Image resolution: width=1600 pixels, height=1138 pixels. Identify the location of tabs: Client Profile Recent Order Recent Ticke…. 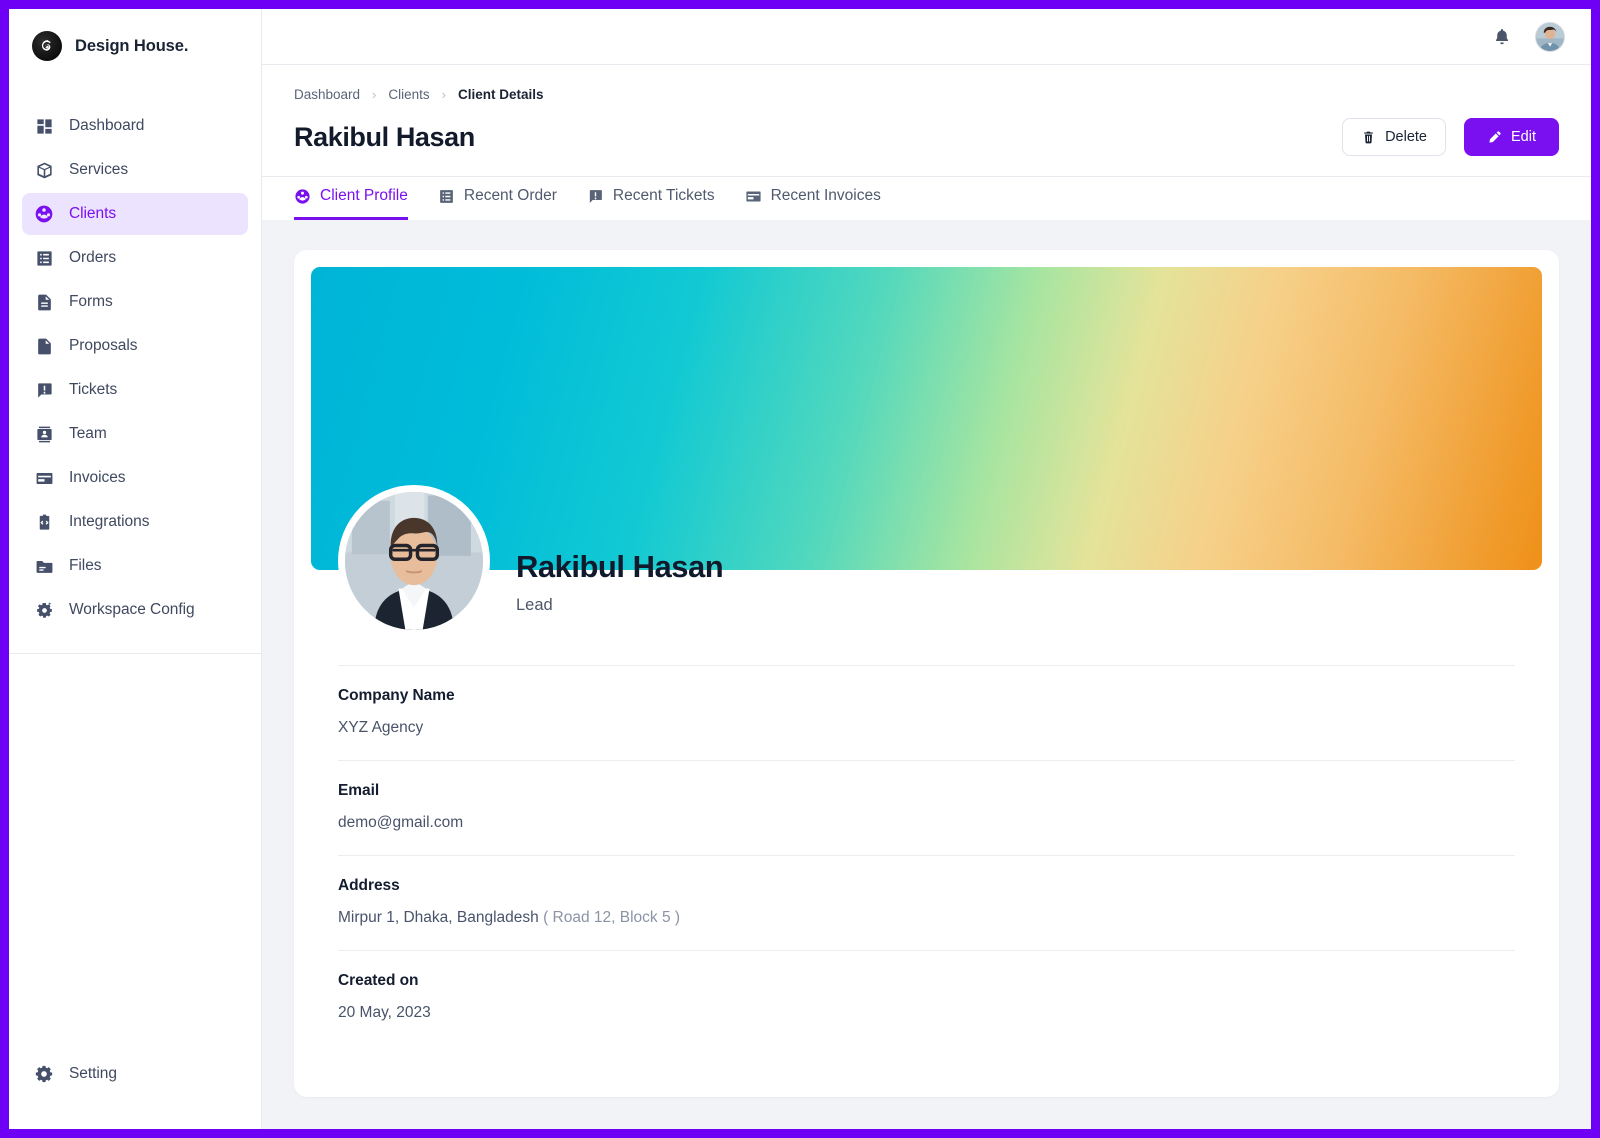
(926, 198).